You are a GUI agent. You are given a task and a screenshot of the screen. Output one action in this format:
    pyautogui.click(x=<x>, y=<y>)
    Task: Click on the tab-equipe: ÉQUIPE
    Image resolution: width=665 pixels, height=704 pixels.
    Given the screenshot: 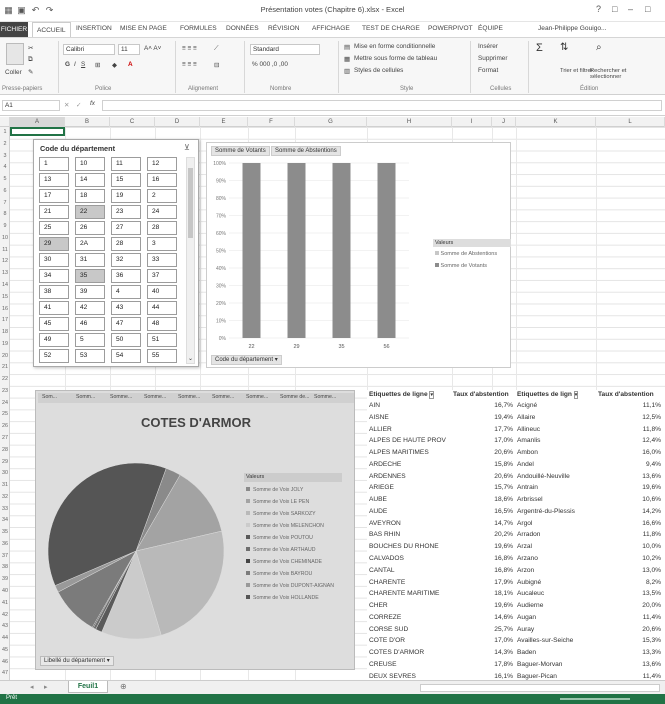 What is the action you would take?
    pyautogui.click(x=490, y=28)
    